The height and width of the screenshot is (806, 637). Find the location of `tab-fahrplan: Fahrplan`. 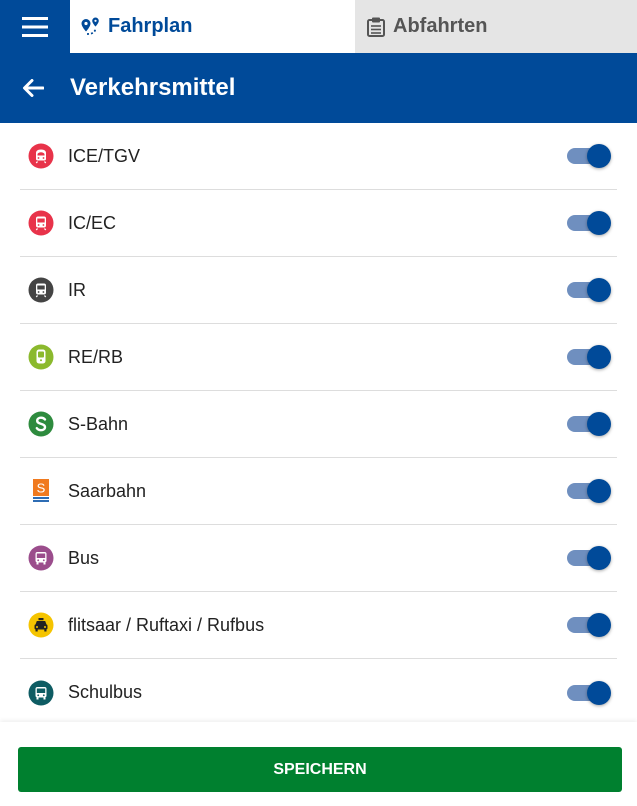

tab-fahrplan: Fahrplan is located at coordinates (212, 26).